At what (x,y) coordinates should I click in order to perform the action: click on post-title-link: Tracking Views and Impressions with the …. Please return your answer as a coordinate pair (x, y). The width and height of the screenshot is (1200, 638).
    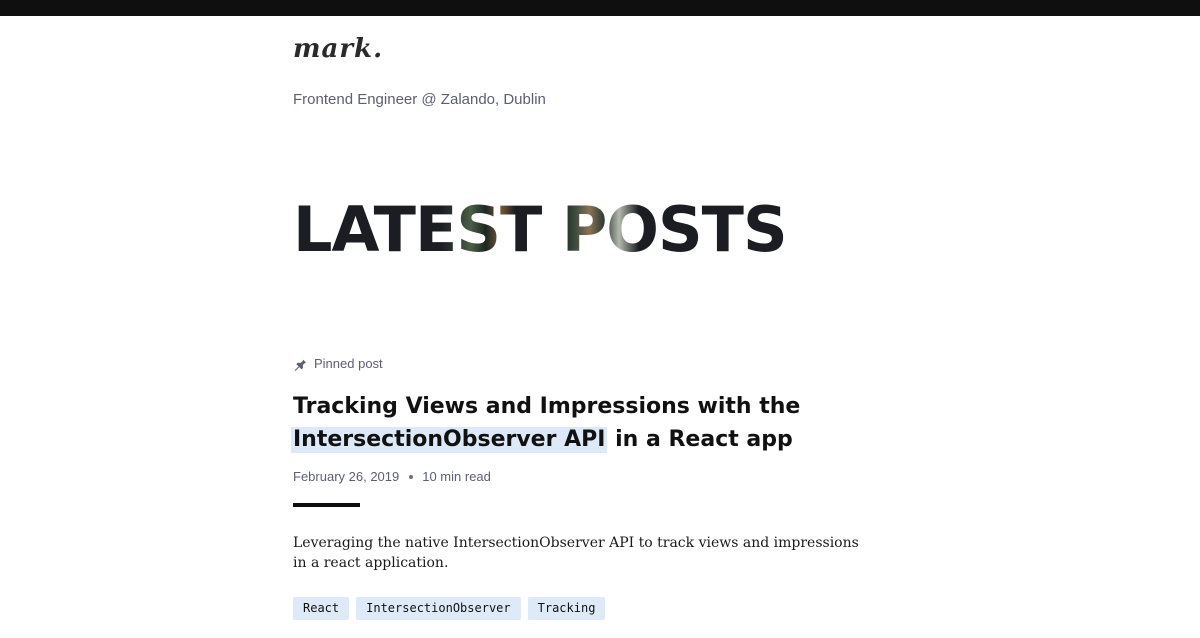
    Looking at the image, I should click on (593, 423).